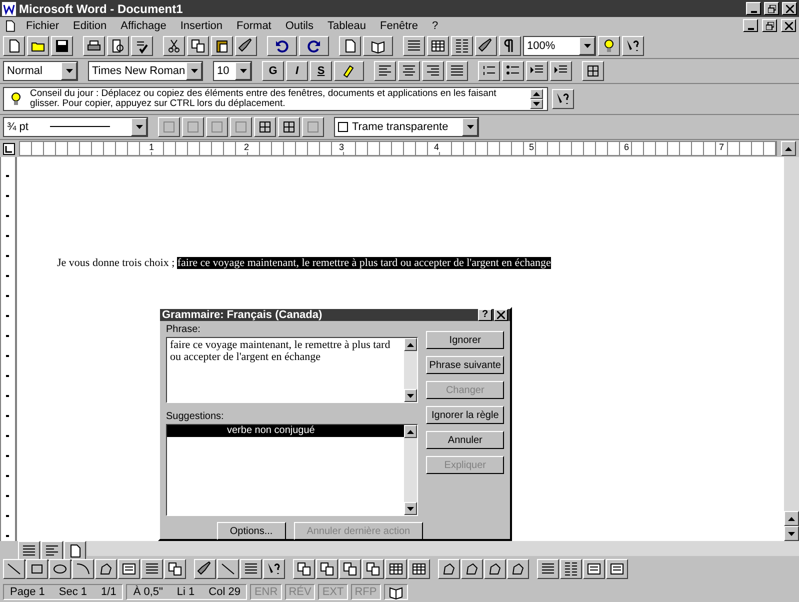 The image size is (799, 602). What do you see at coordinates (485, 315) in the screenshot?
I see `help-button: ?` at bounding box center [485, 315].